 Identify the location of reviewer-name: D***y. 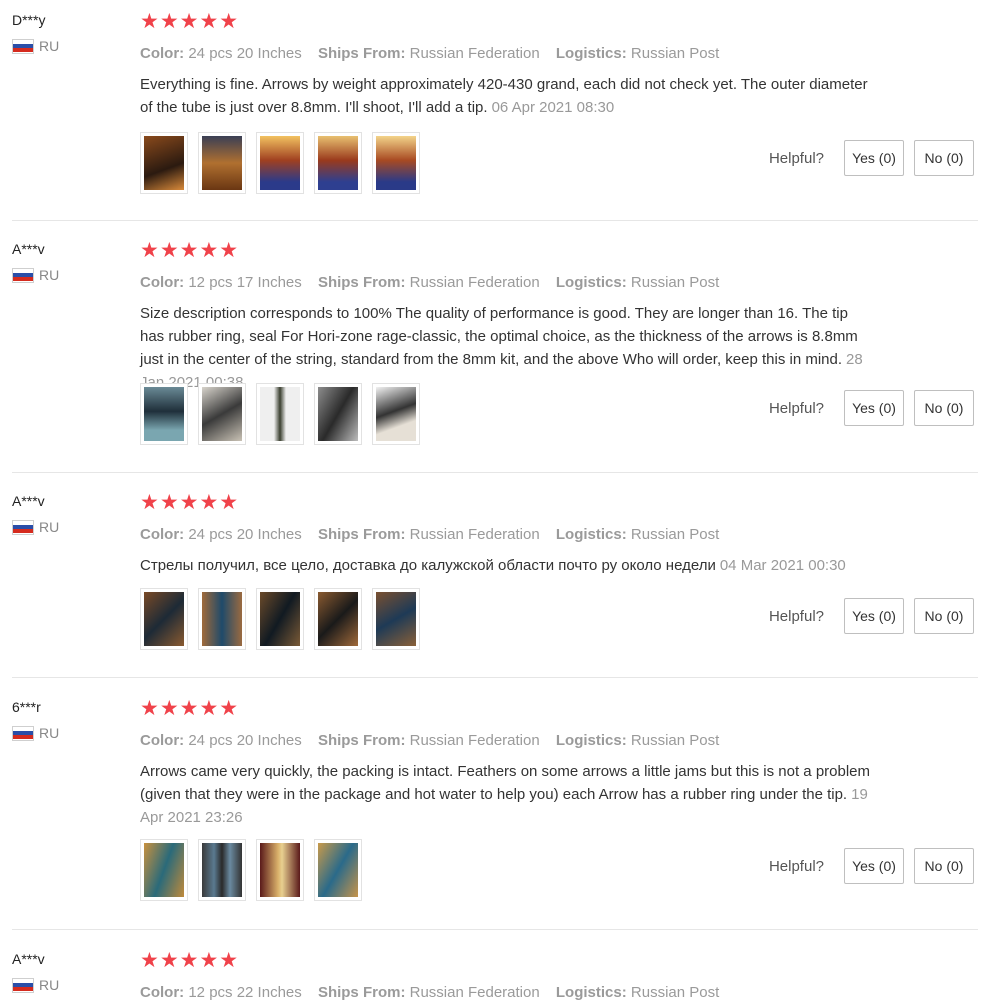
(29, 20).